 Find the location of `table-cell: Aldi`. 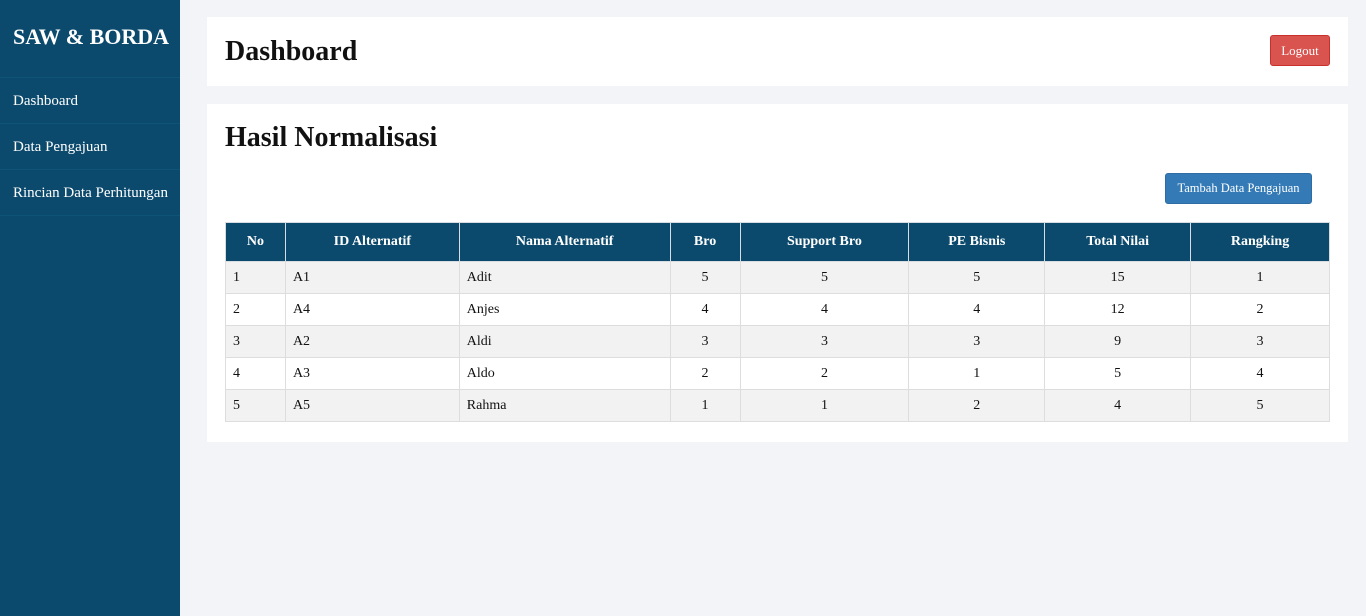

table-cell: Aldi is located at coordinates (564, 341).